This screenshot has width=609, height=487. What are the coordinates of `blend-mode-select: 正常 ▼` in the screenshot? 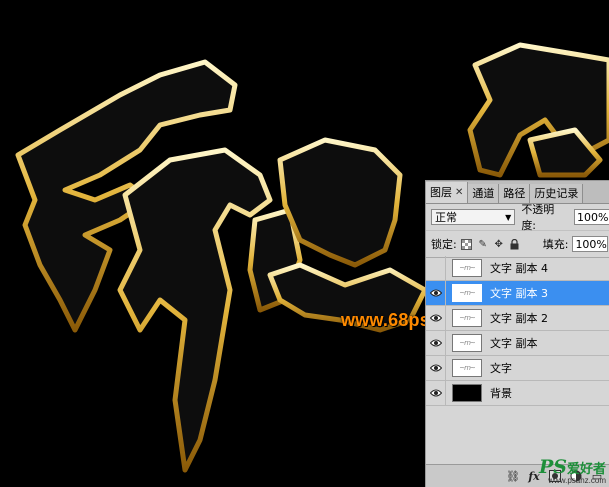 It's located at (473, 217).